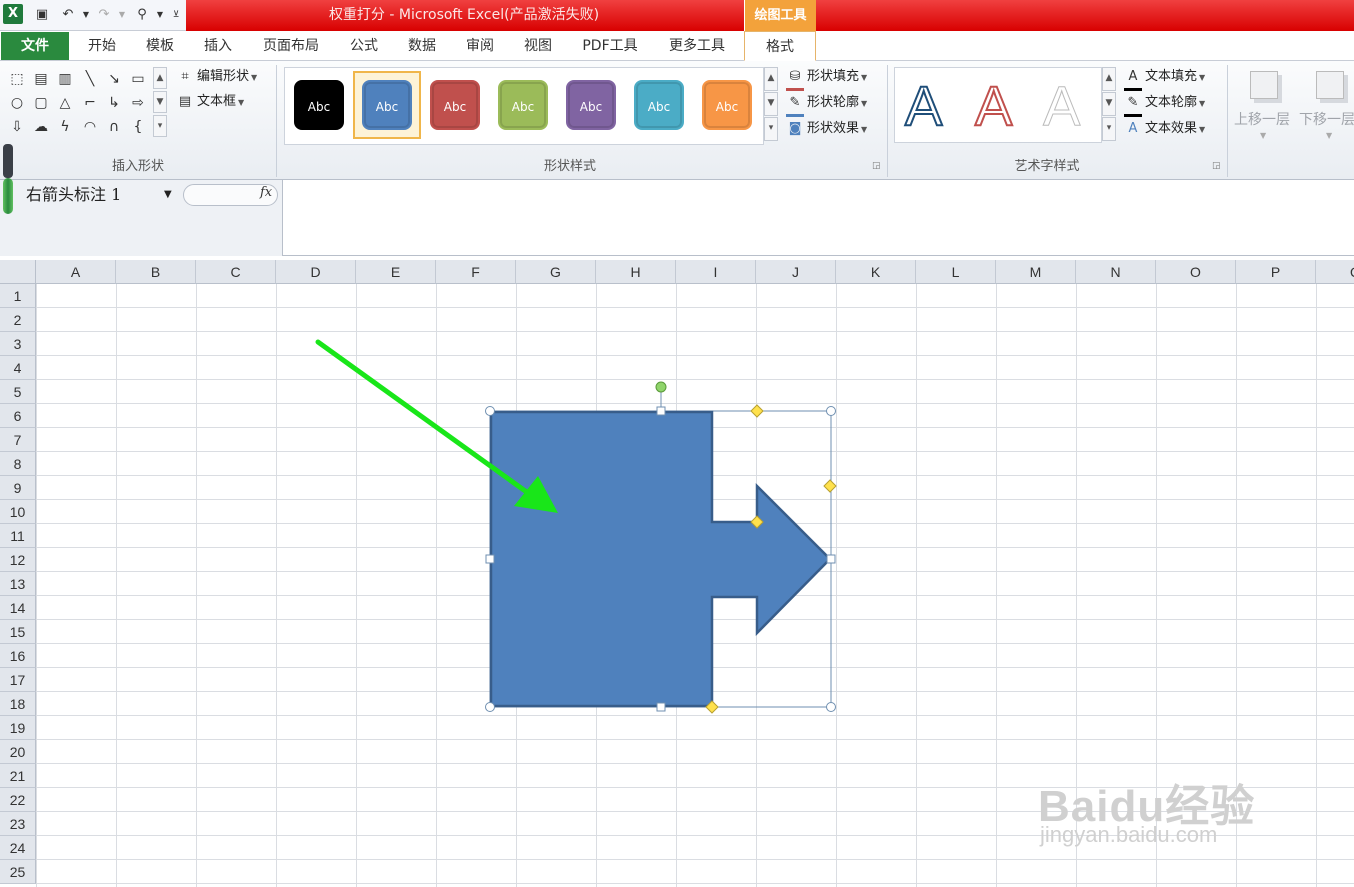 This screenshot has height=887, width=1354. Describe the element at coordinates (171, 195) in the screenshot. I see `name-box-dropdown-icon: ▼` at that location.